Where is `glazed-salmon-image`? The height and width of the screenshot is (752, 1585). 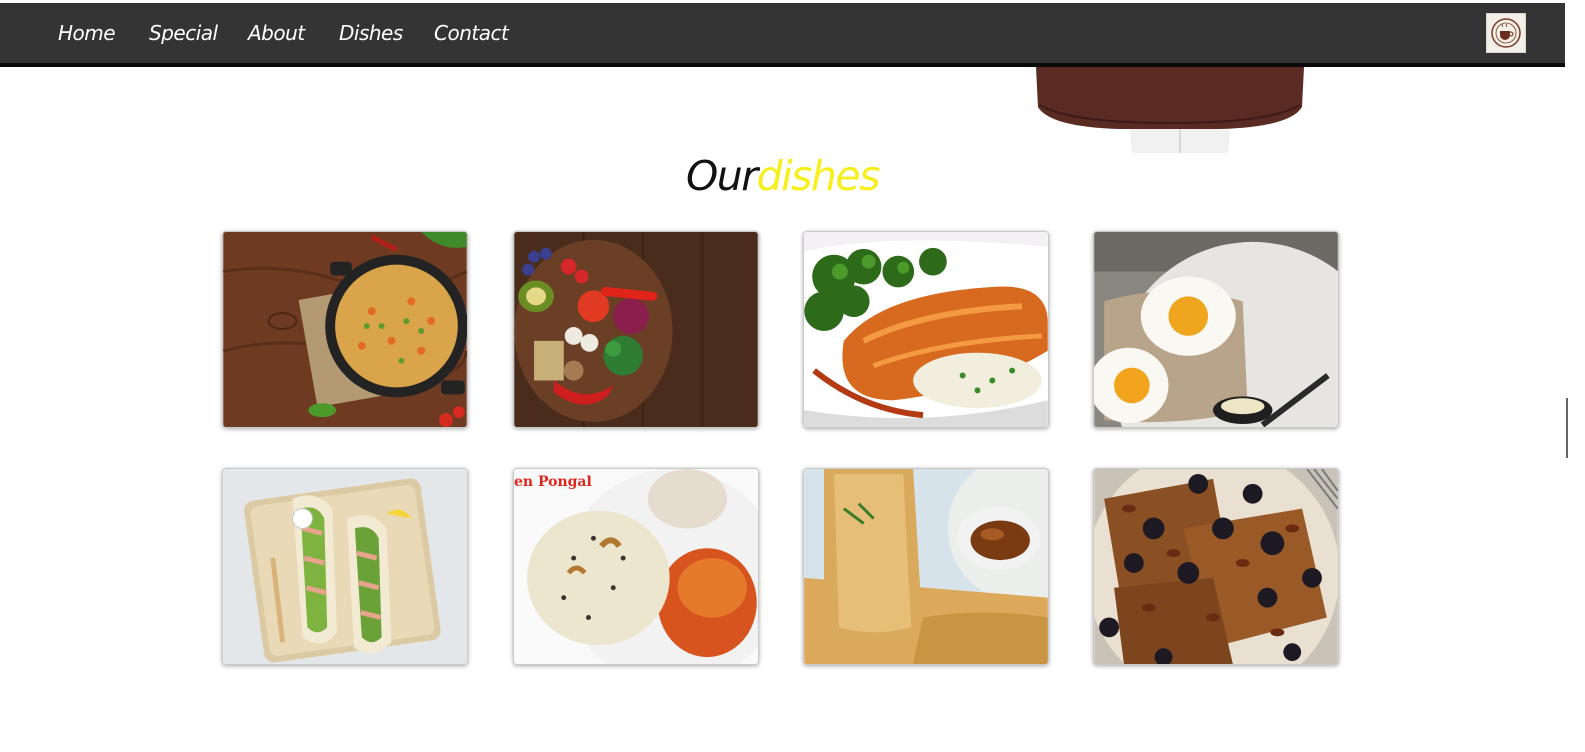
glazed-salmon-image is located at coordinates (926, 329).